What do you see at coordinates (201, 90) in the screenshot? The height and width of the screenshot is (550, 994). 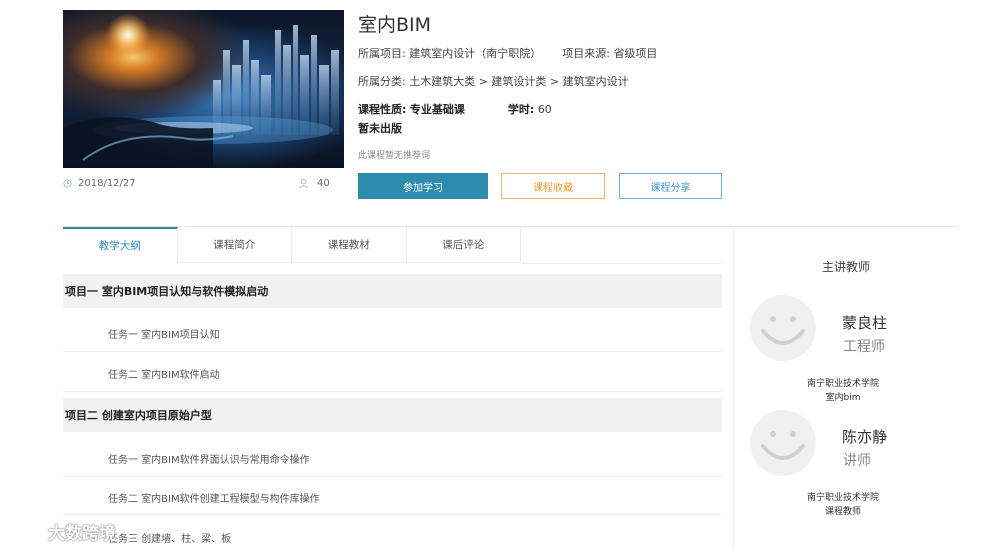 I see `city-skyline-graphic` at bounding box center [201, 90].